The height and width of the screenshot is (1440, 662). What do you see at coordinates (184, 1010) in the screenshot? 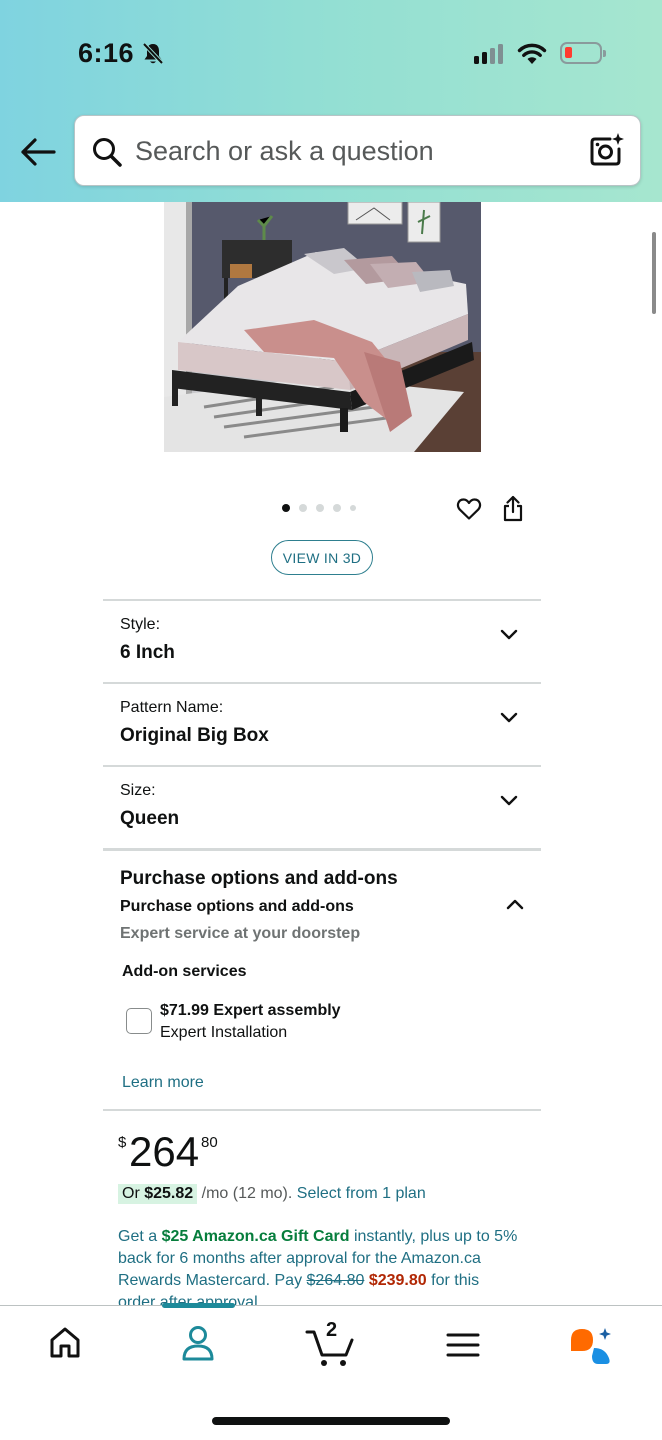
I see `addon-price: $71.99` at bounding box center [184, 1010].